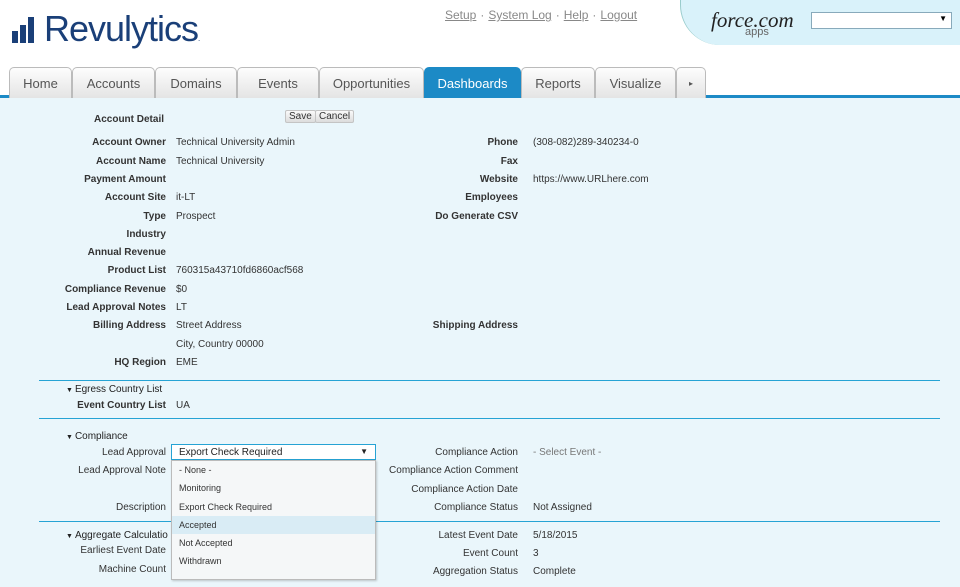 This screenshot has width=960, height=587. Describe the element at coordinates (240, 270) in the screenshot. I see `field-value: 760315a43710fd6860acf568` at that location.